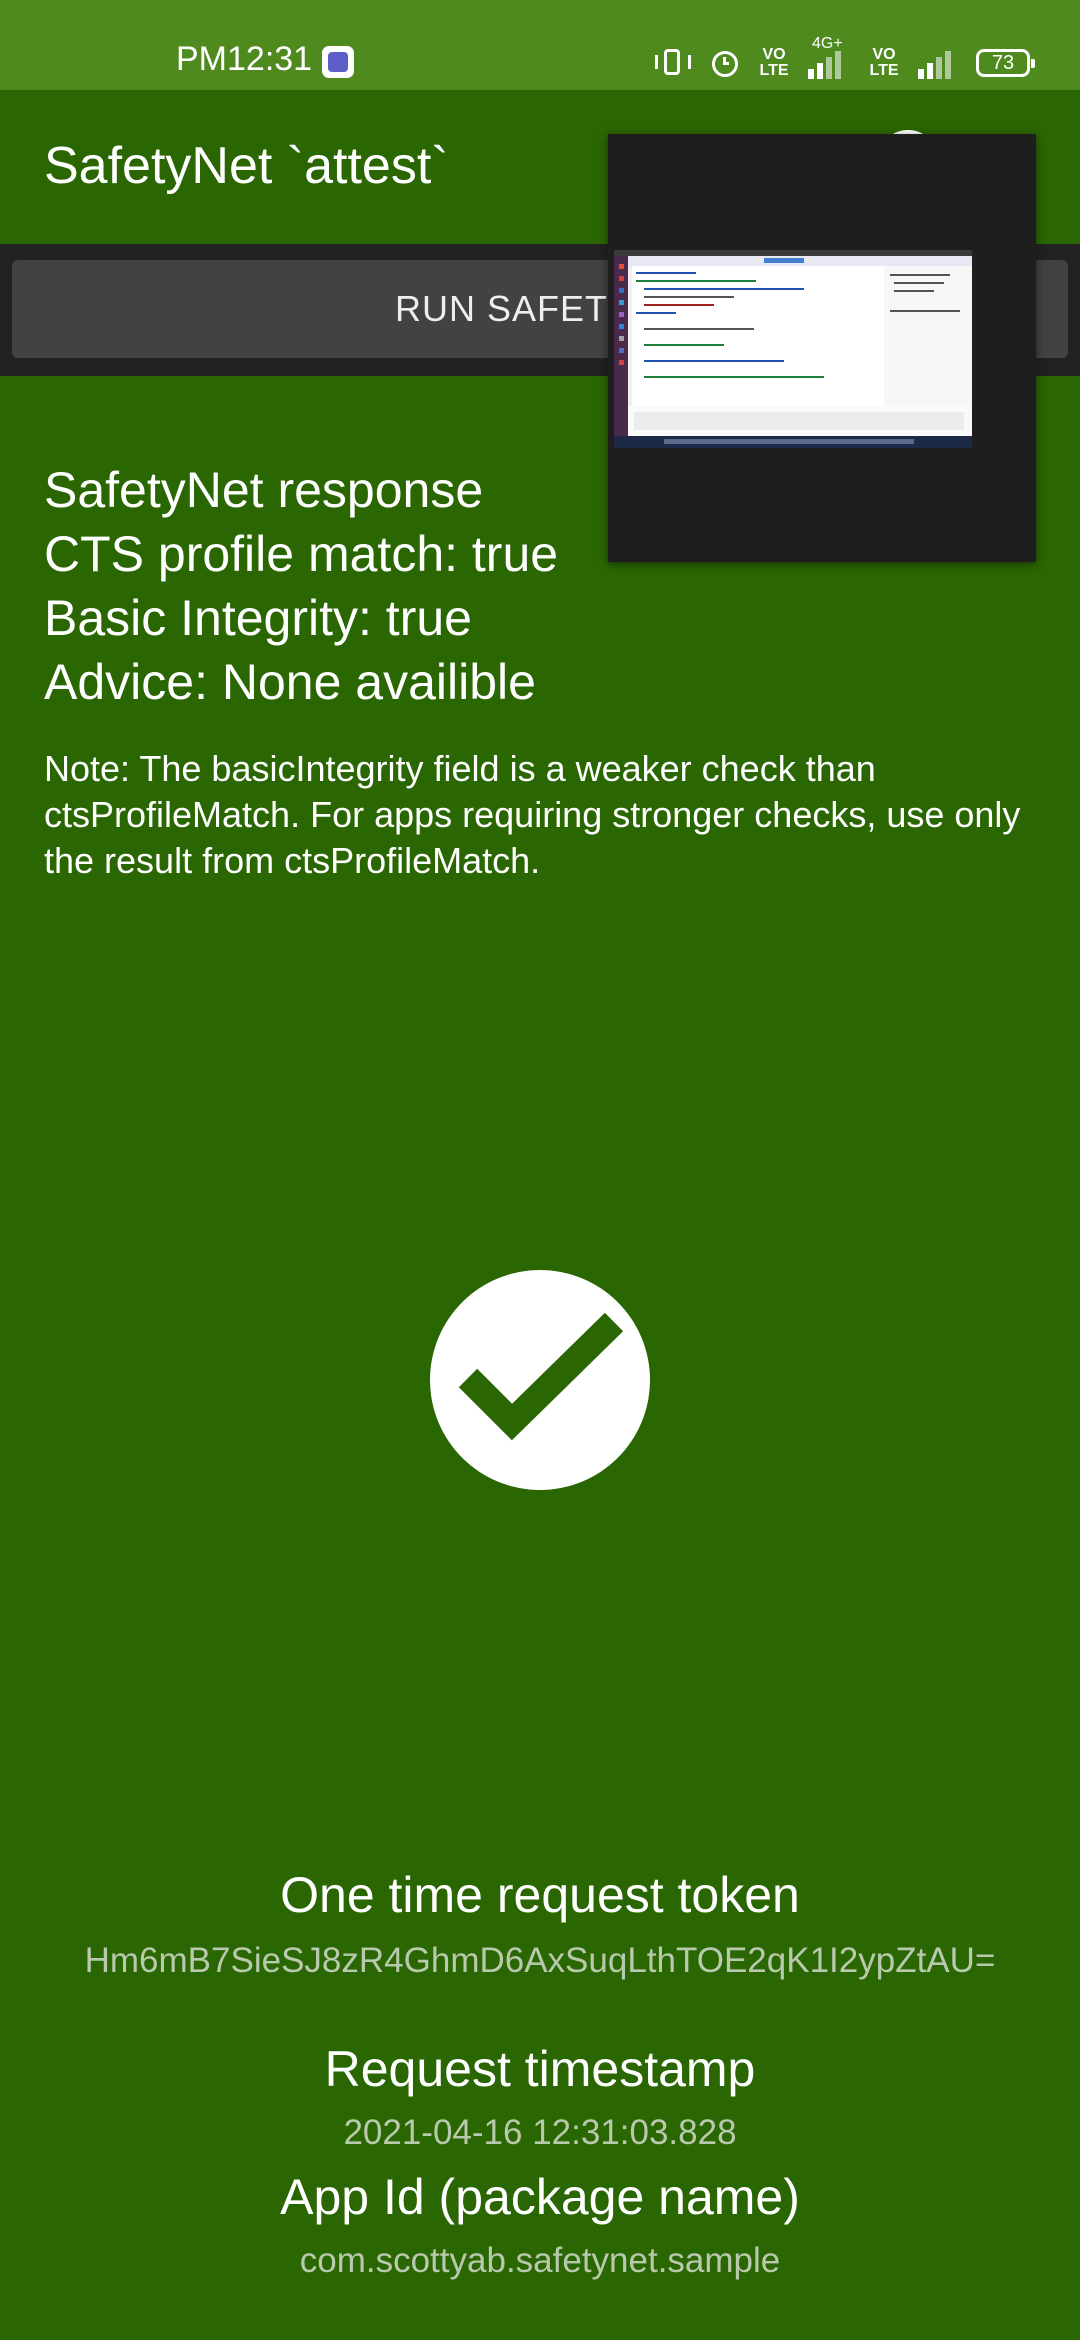  I want to click on status-bar: PM12:31 VO LTE 4G+ VO LTE 73, so click(540, 45).